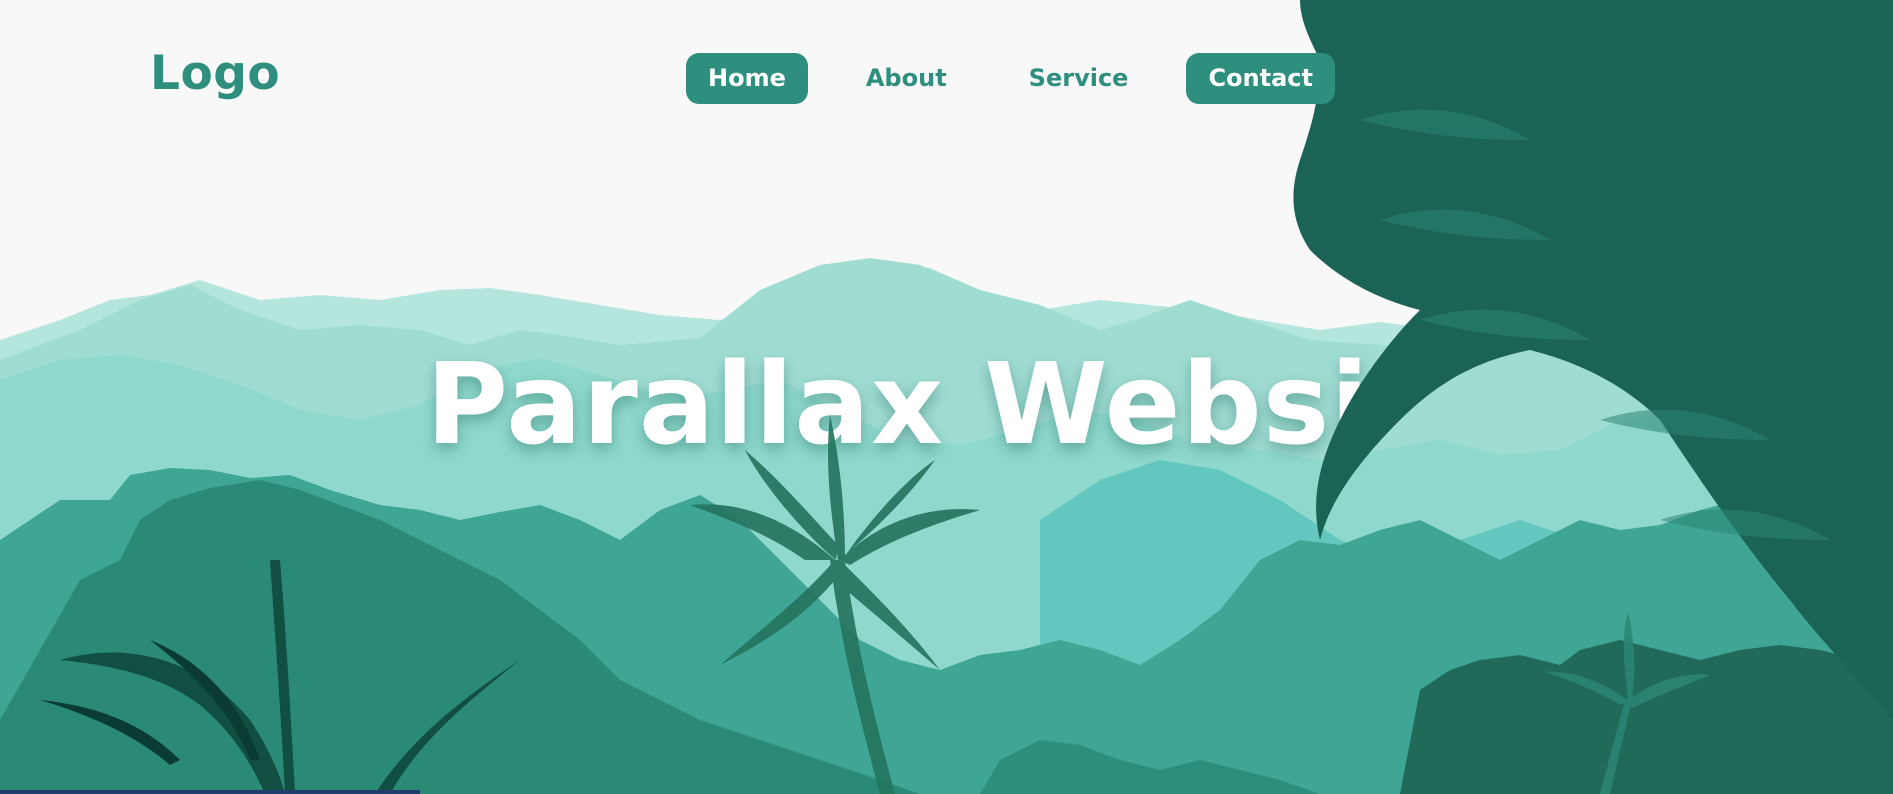 This screenshot has height=794, width=1893. Describe the element at coordinates (215, 73) in the screenshot. I see `logo: Logo` at that location.